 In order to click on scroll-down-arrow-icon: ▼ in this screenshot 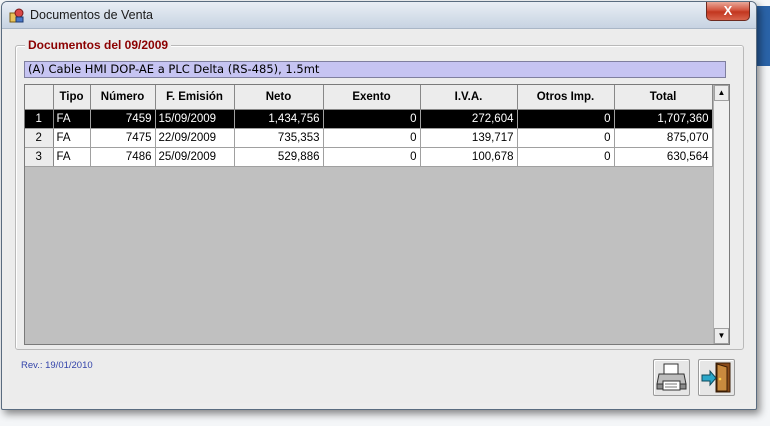, I will do `click(721, 336)`.